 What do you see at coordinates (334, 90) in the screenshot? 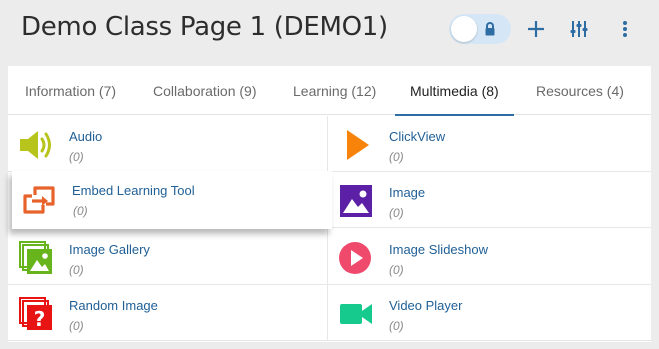
I see `tab-learning: Learning (12)` at bounding box center [334, 90].